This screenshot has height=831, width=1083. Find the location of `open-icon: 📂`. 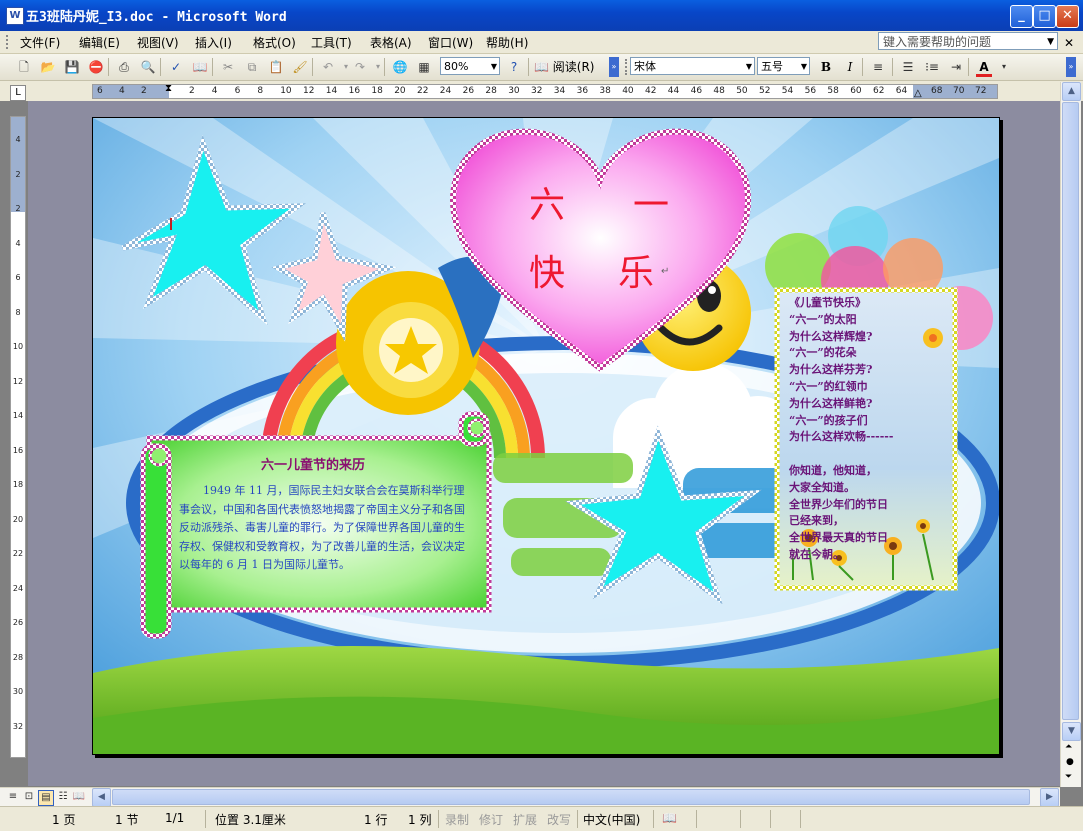

open-icon: 📂 is located at coordinates (48, 67).